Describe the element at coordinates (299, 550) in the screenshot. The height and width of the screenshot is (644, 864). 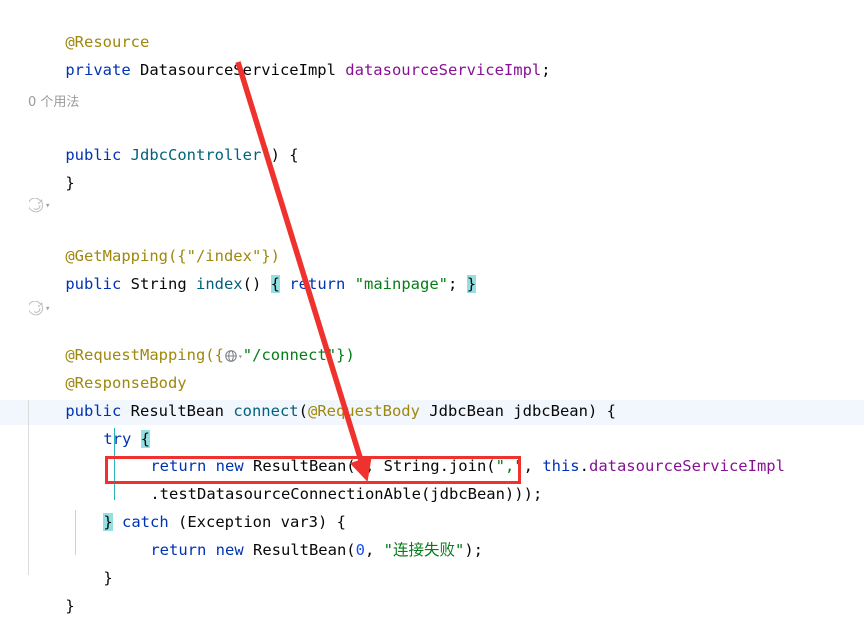
I see `constructor-call-resultbean: ResultBean(` at that location.